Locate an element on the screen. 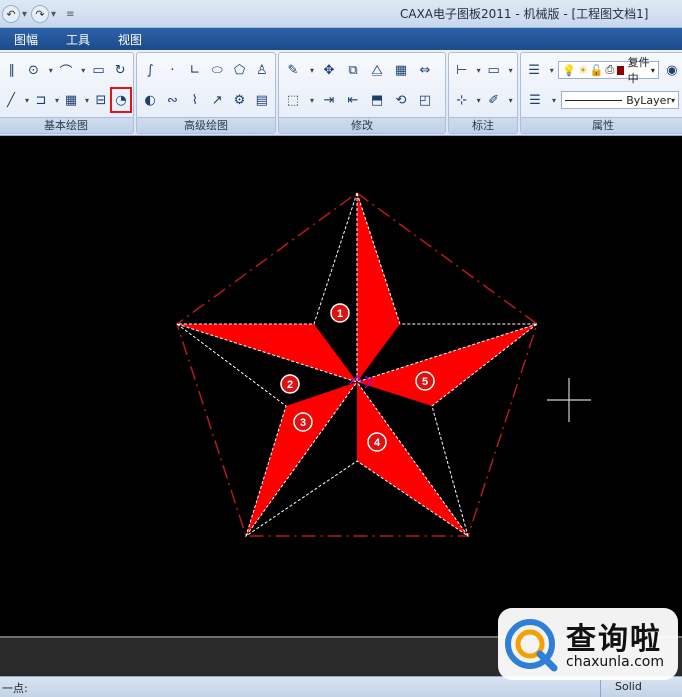 The image size is (682, 697). advanced-draw-row-2: ◐ ∾ ⌇ ↗ ⚙ ▤ is located at coordinates (206, 100).